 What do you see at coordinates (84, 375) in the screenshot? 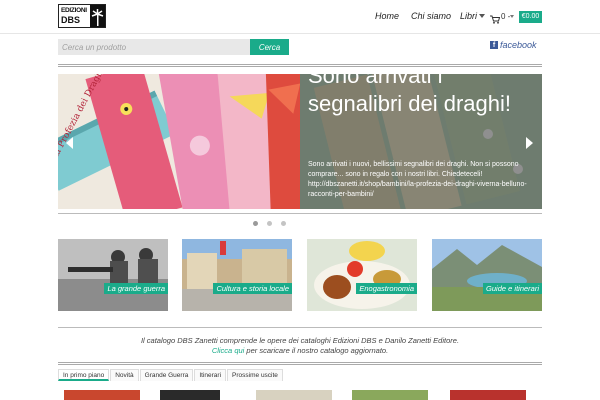
I see `tab-in-primo-piano: In primo piano` at bounding box center [84, 375].